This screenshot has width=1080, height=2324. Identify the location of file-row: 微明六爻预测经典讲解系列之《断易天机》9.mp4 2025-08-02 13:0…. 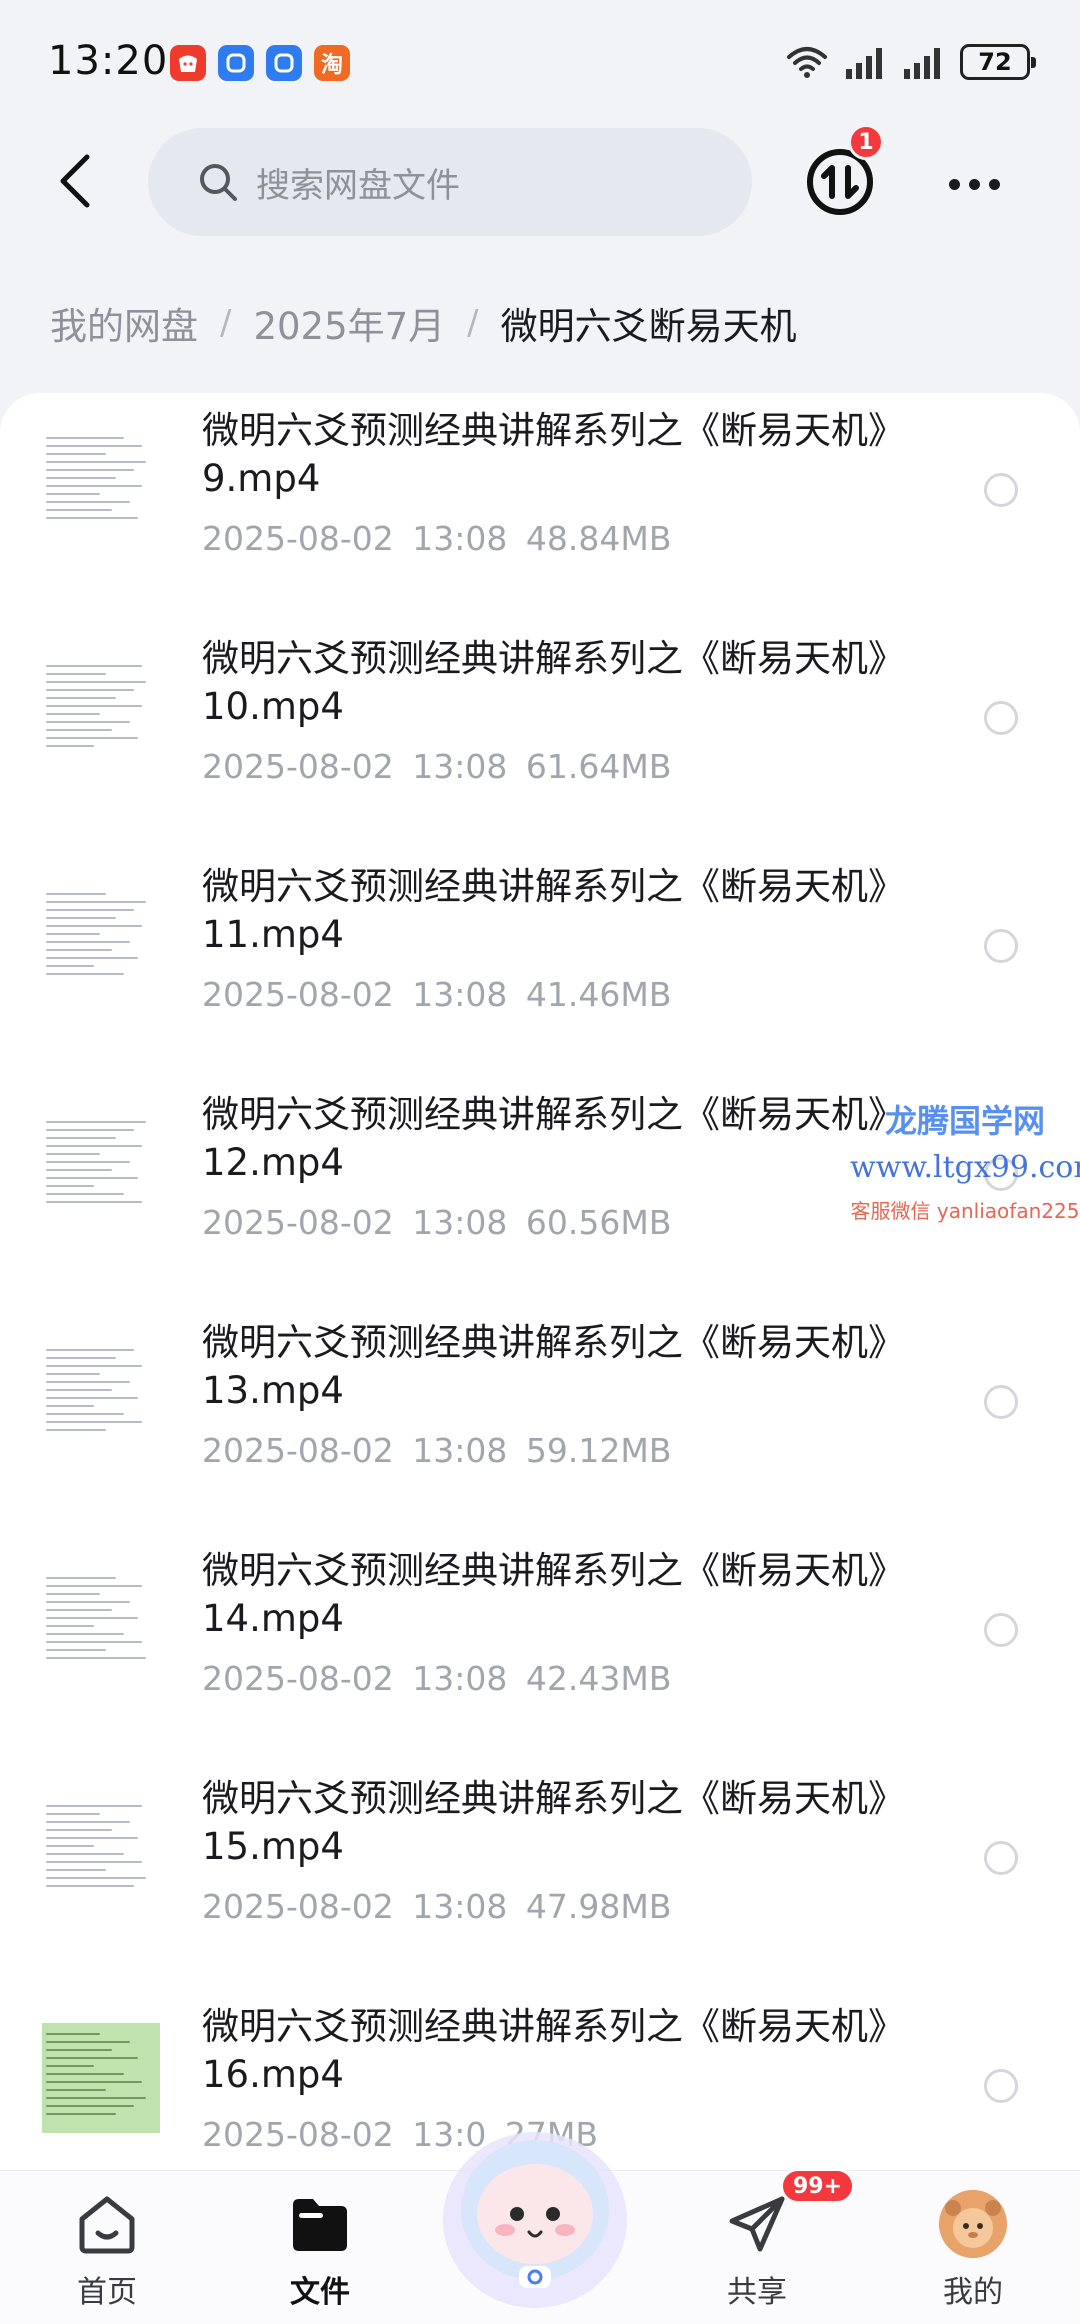
(540, 507).